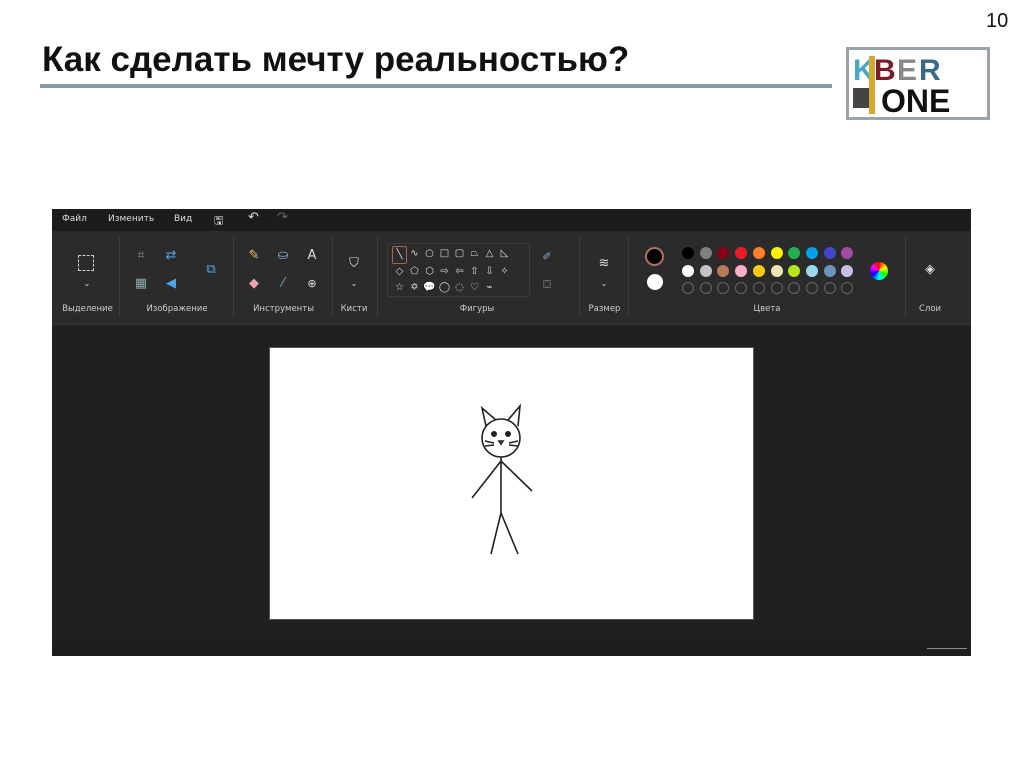 The height and width of the screenshot is (767, 1024). What do you see at coordinates (354, 264) in the screenshot?
I see `brush-icon: ⛉` at bounding box center [354, 264].